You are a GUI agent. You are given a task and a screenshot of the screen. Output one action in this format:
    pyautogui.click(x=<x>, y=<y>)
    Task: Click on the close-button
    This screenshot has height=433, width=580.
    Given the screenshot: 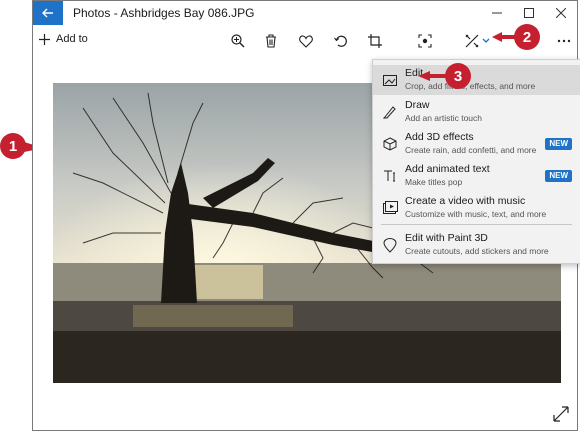 What is the action you would take?
    pyautogui.click(x=561, y=13)
    